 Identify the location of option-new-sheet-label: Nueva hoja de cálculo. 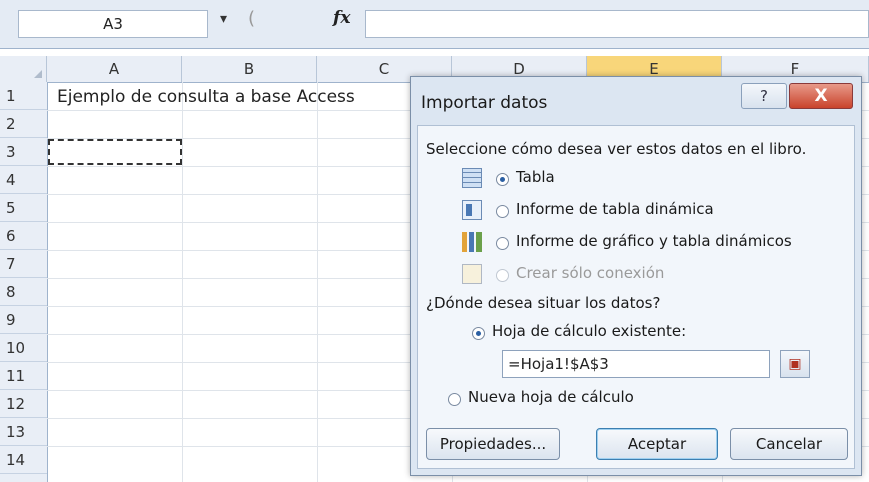
(551, 397).